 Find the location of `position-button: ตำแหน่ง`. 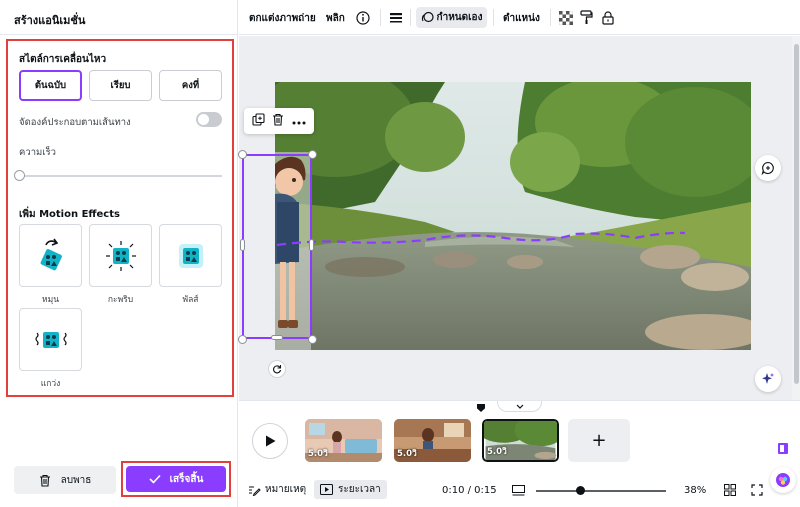

position-button: ตำแหน่ง is located at coordinates (521, 18).